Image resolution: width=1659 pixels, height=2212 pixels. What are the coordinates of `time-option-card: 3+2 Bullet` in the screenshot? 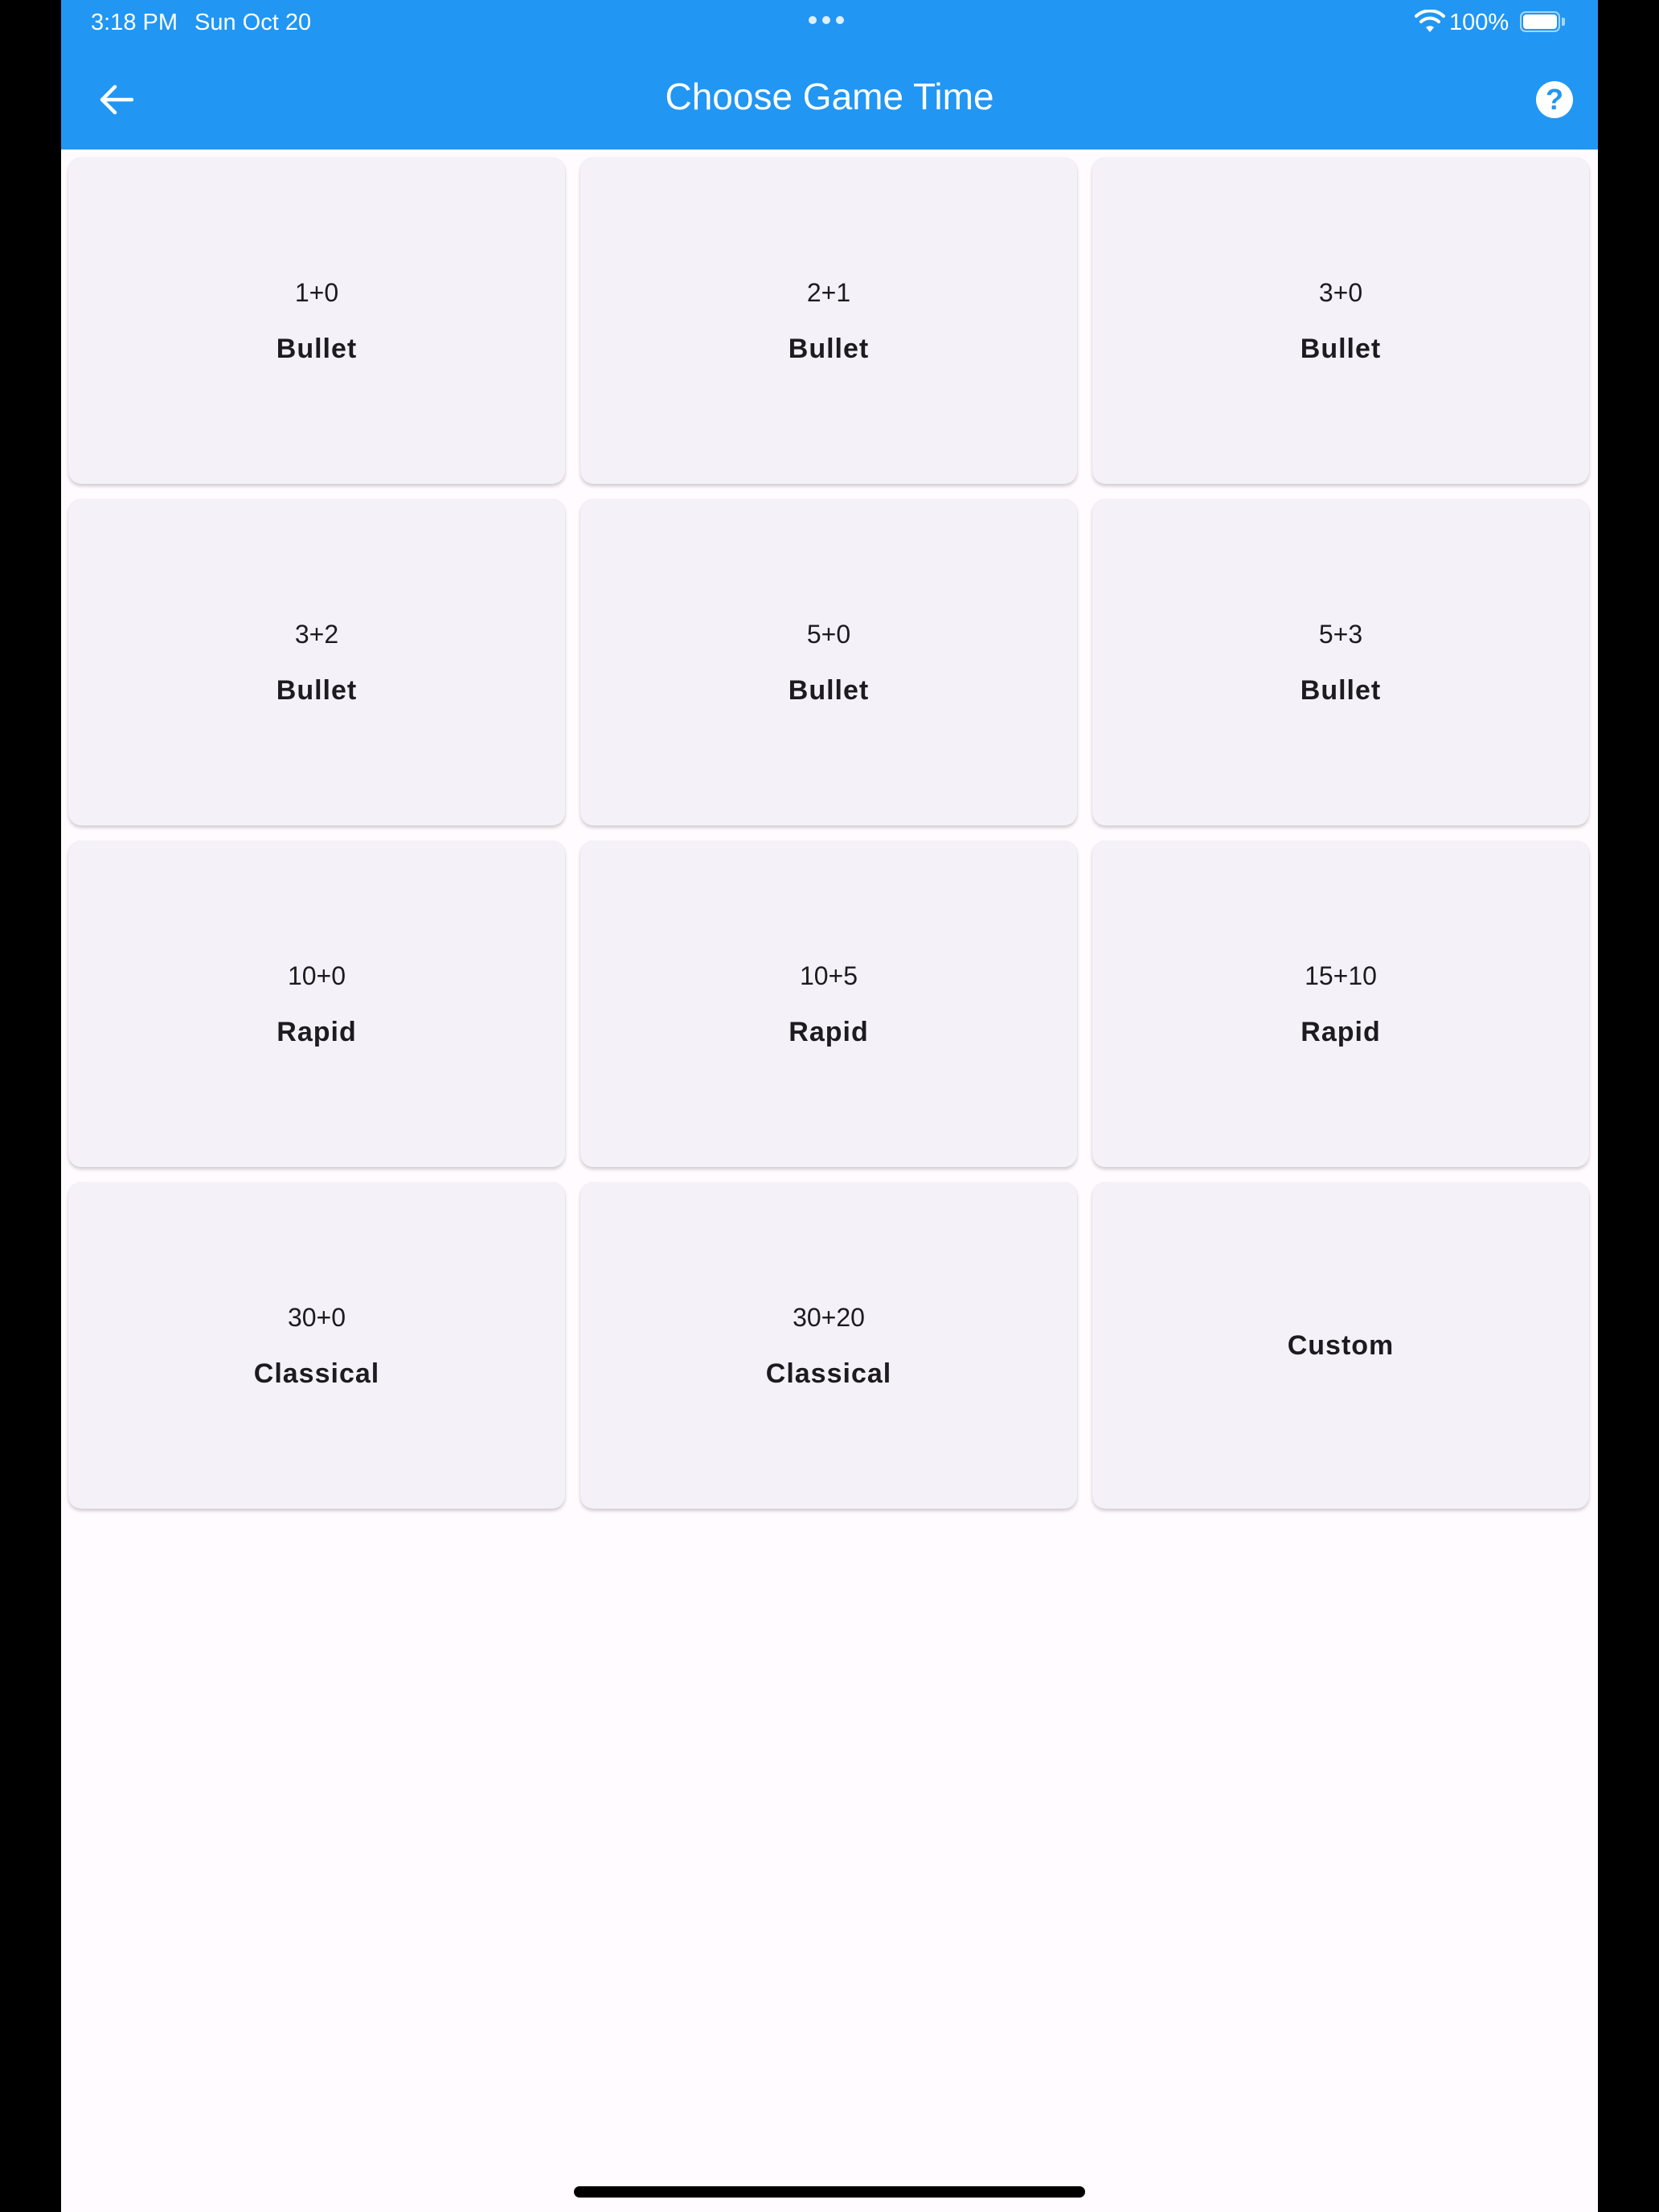 It's located at (316, 662).